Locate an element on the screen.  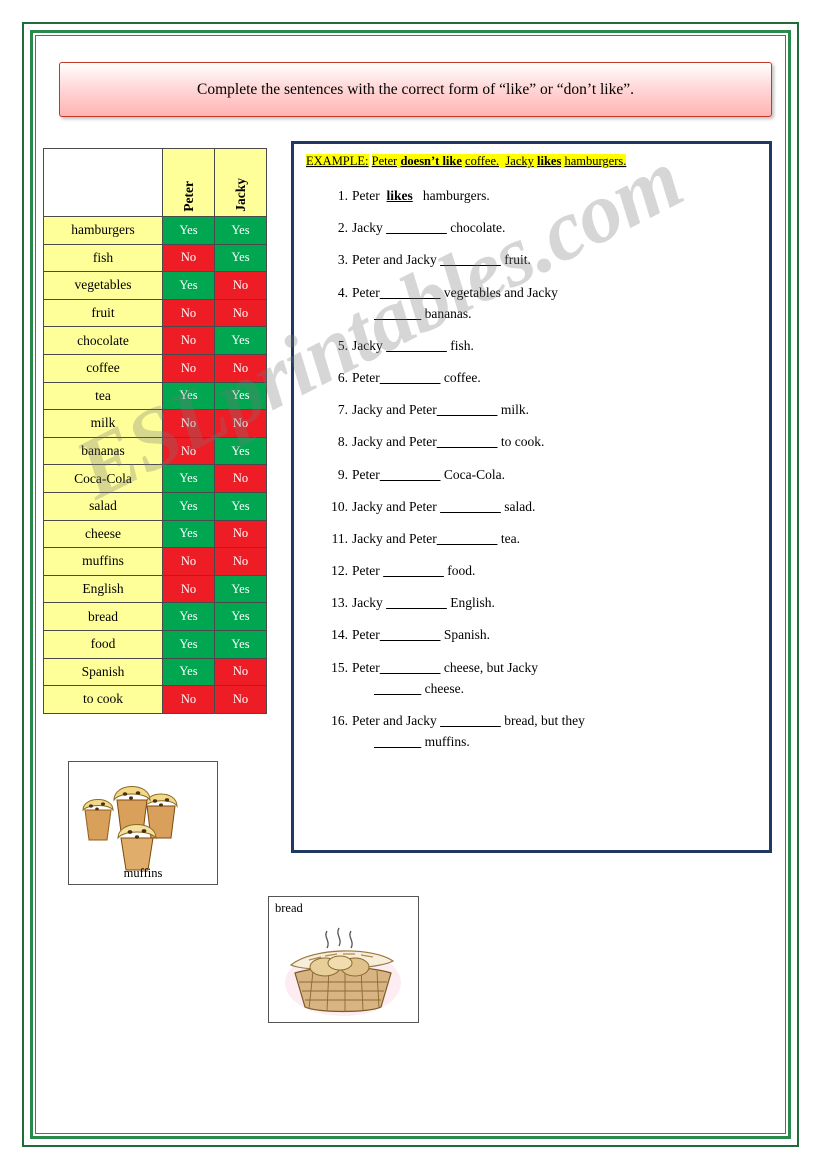
question-item: Jacky and Peter salad. is located at coordinates (556, 506).